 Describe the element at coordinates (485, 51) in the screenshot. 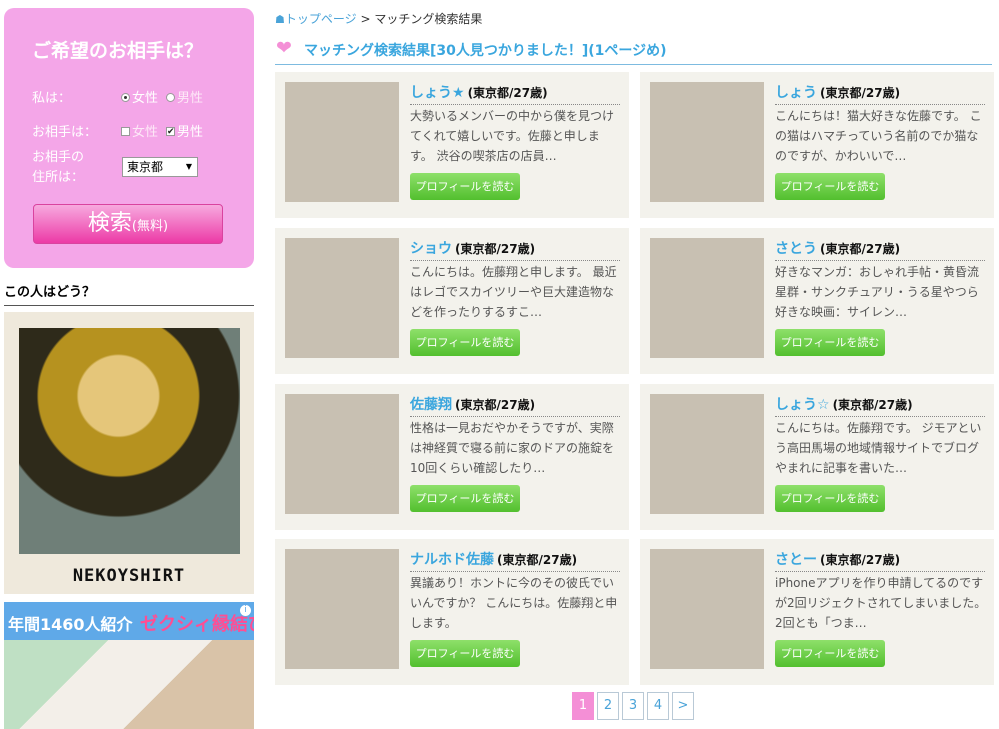

I see `results-heading-text: マッチング検索結果[30人見つかりました！](1ページめ)` at that location.